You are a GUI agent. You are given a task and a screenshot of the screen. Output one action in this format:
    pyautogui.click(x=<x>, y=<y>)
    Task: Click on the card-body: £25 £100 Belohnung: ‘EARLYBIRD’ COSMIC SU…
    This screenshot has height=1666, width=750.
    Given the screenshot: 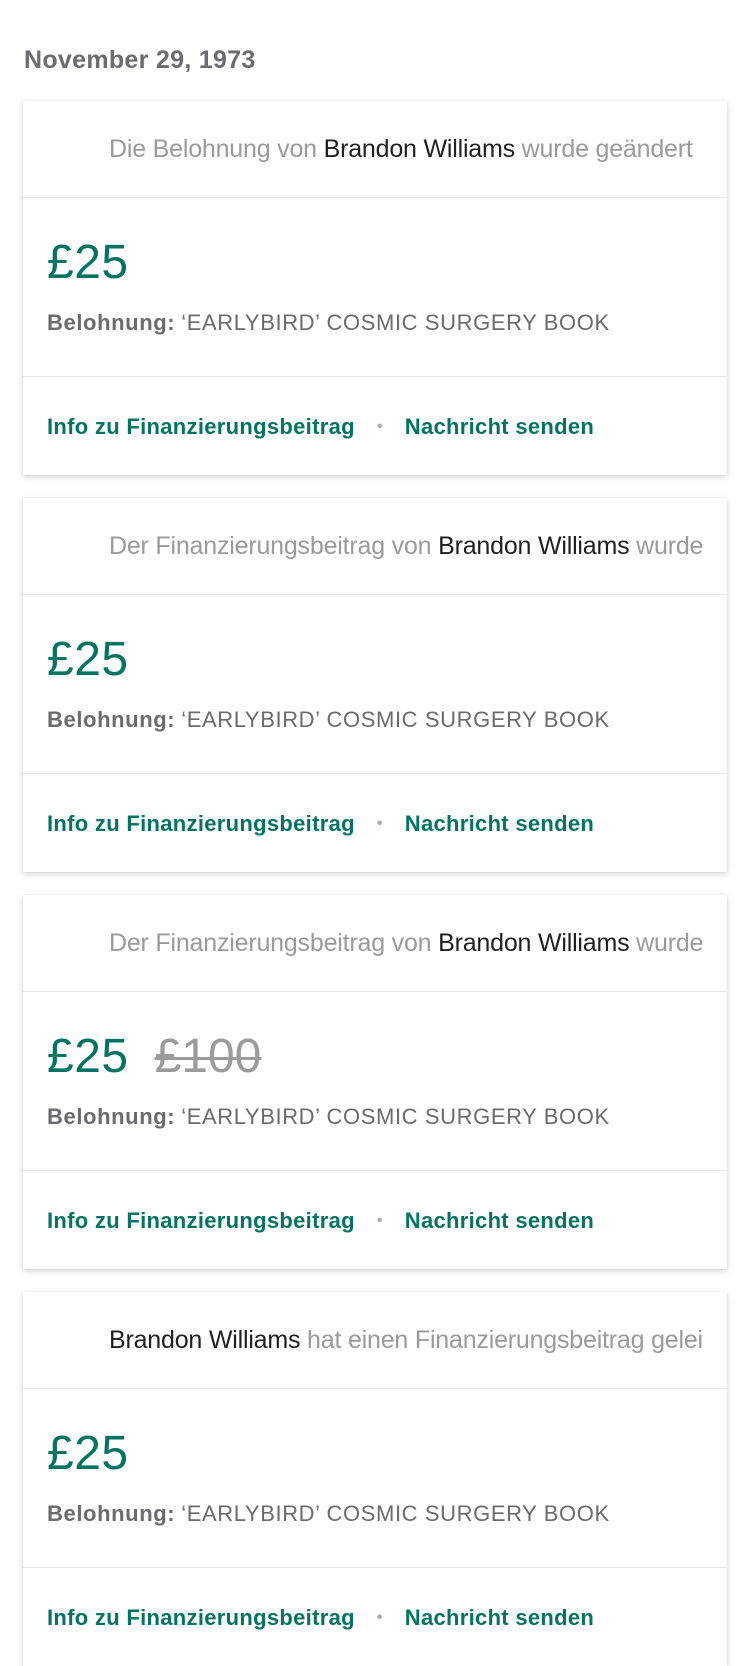 What is the action you would take?
    pyautogui.click(x=375, y=1081)
    